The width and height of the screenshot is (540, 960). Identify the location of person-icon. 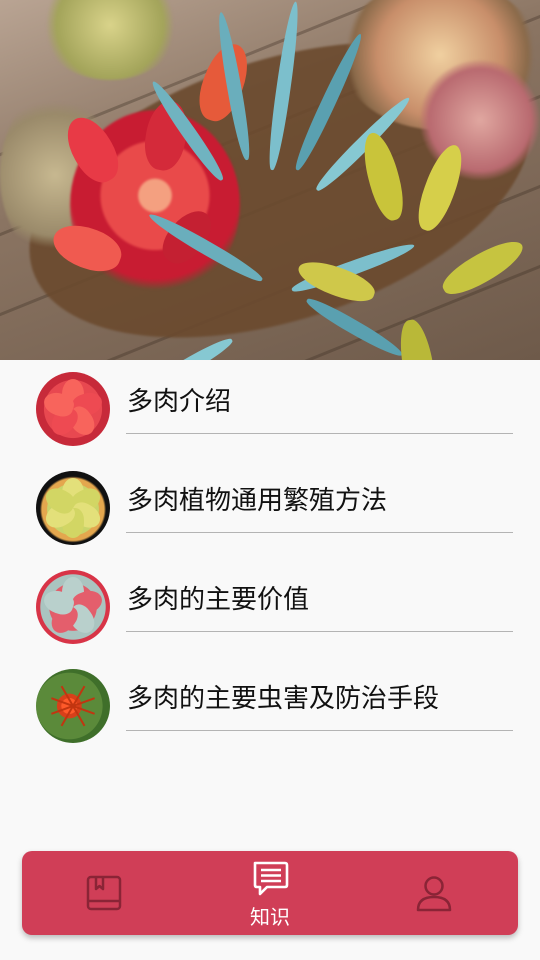
(434, 895).